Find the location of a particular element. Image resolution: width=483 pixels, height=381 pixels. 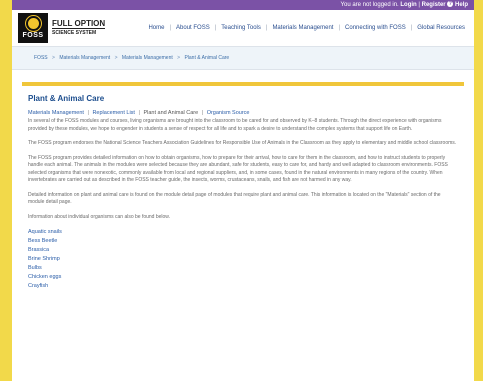

breadcrumb-current: Plant & Animal Care is located at coordinates (207, 58).